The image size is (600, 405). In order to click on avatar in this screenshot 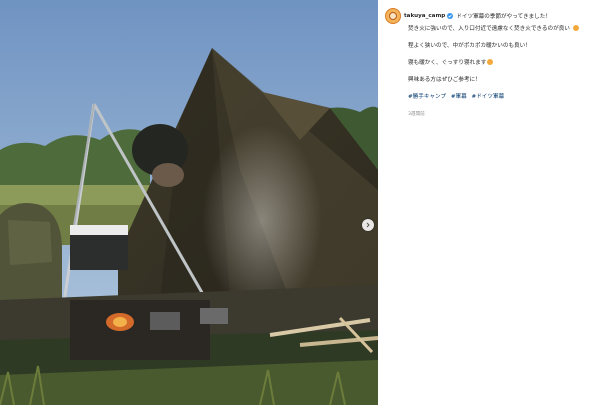, I will do `click(393, 16)`.